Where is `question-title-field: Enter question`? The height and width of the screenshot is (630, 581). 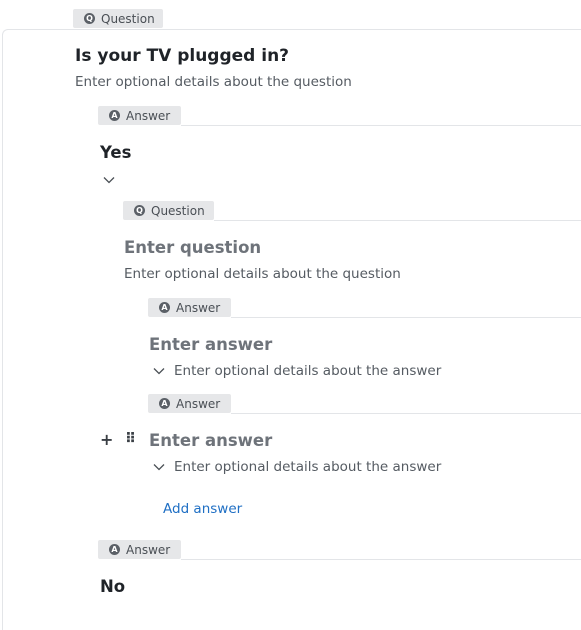 question-title-field: Enter question is located at coordinates (192, 247).